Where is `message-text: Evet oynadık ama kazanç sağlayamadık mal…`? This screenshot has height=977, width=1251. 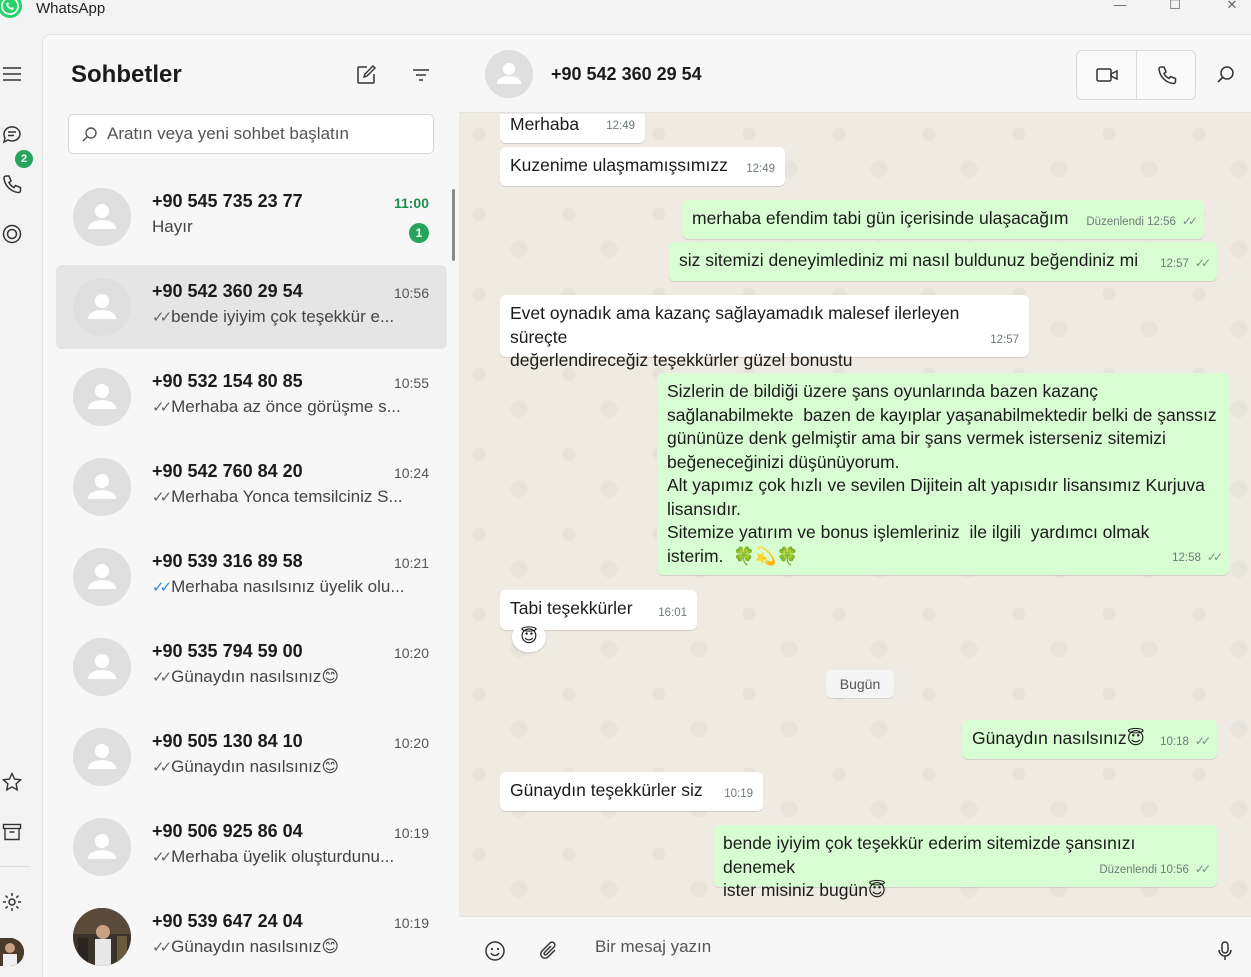 message-text: Evet oynadık ama kazanç sağlayamadık mal… is located at coordinates (735, 336).